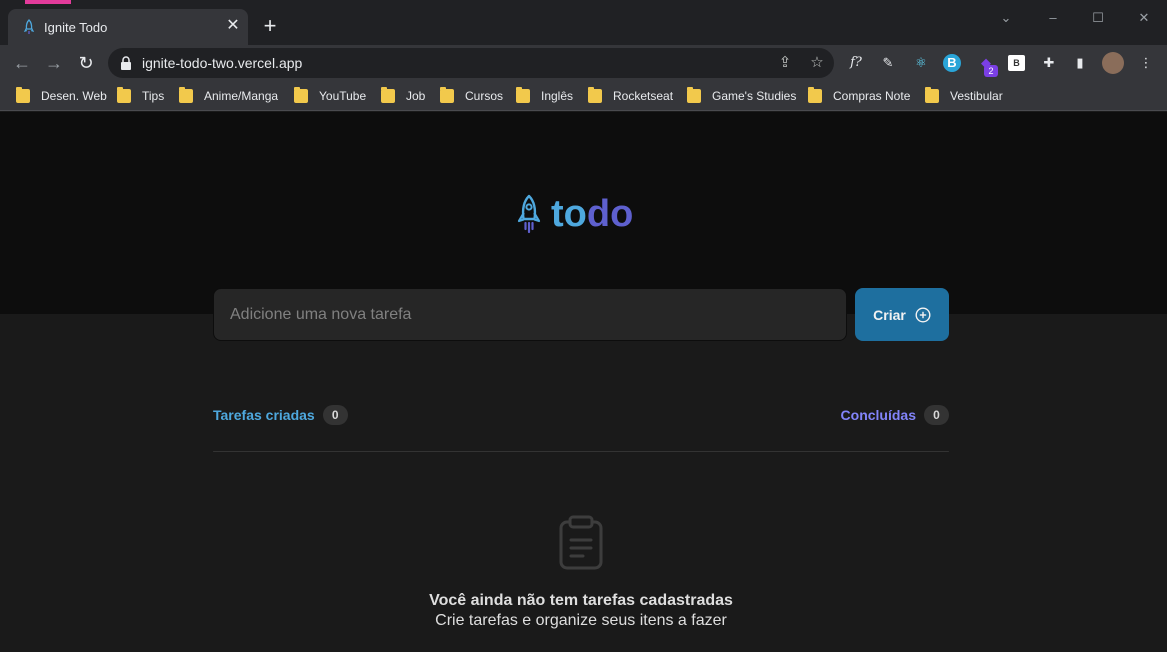  What do you see at coordinates (952, 63) in the screenshot?
I see `b-extension-icon: B` at bounding box center [952, 63].